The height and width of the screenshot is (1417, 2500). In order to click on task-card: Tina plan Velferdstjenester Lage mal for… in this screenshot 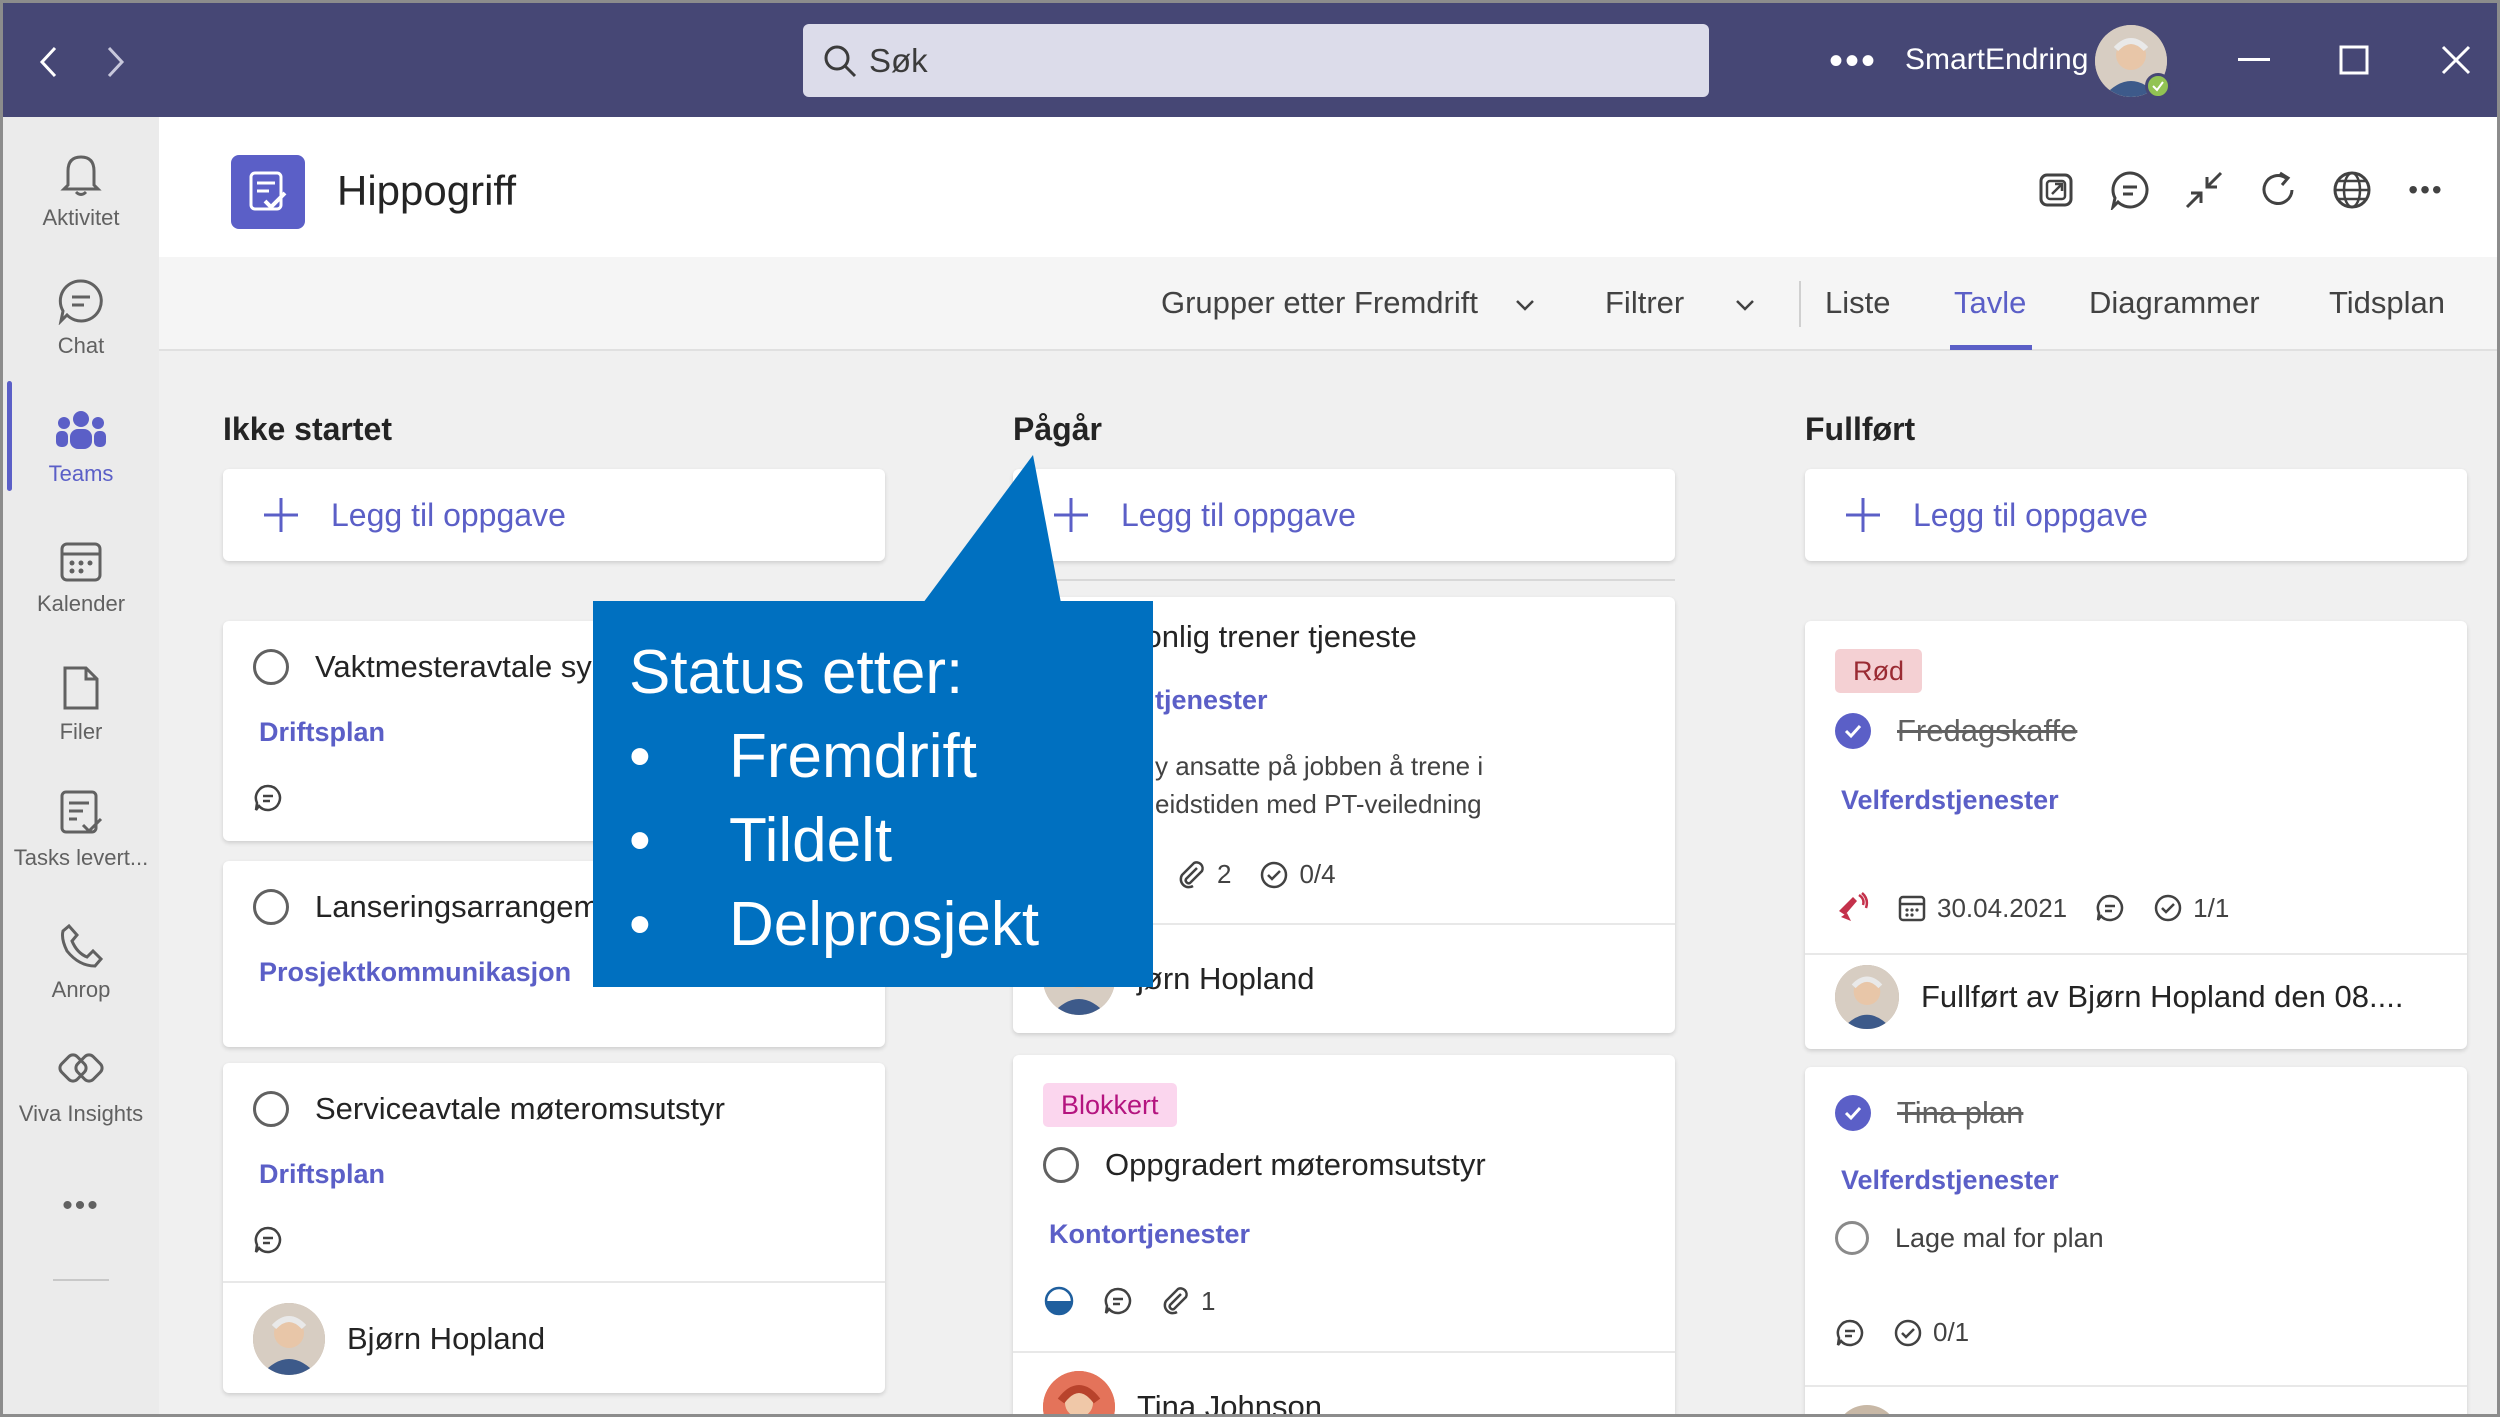, I will do `click(2136, 1240)`.